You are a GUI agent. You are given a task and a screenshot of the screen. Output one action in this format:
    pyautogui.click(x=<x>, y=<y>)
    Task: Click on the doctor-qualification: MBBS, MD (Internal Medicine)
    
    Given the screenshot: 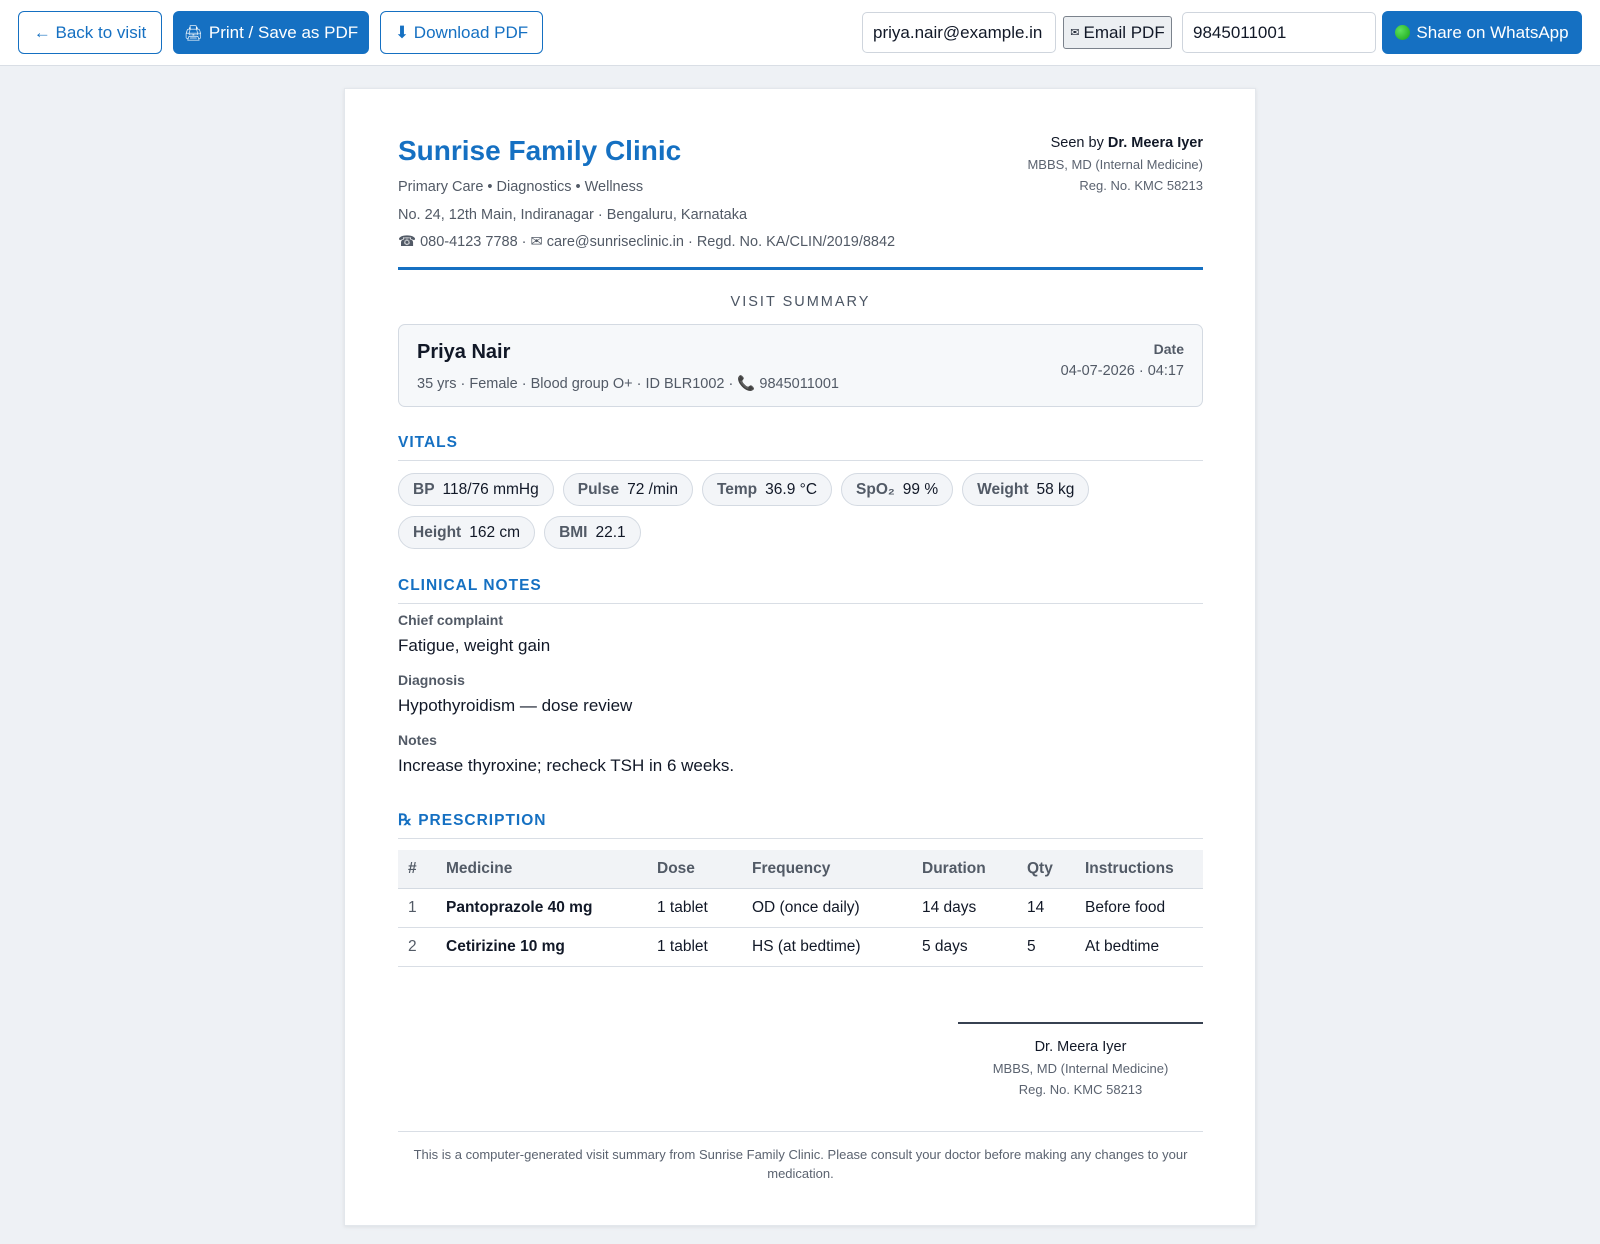 What is the action you would take?
    pyautogui.click(x=1115, y=164)
    